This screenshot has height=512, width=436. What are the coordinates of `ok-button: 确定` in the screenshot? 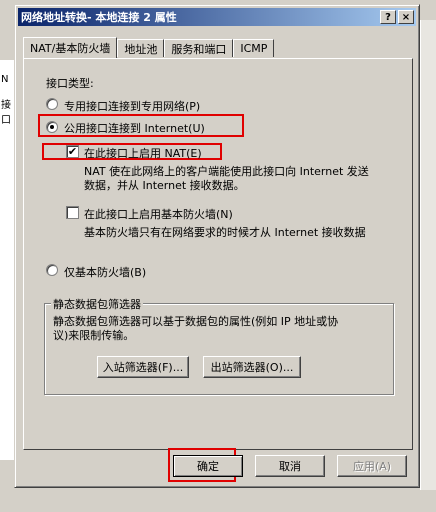 It's located at (208, 466).